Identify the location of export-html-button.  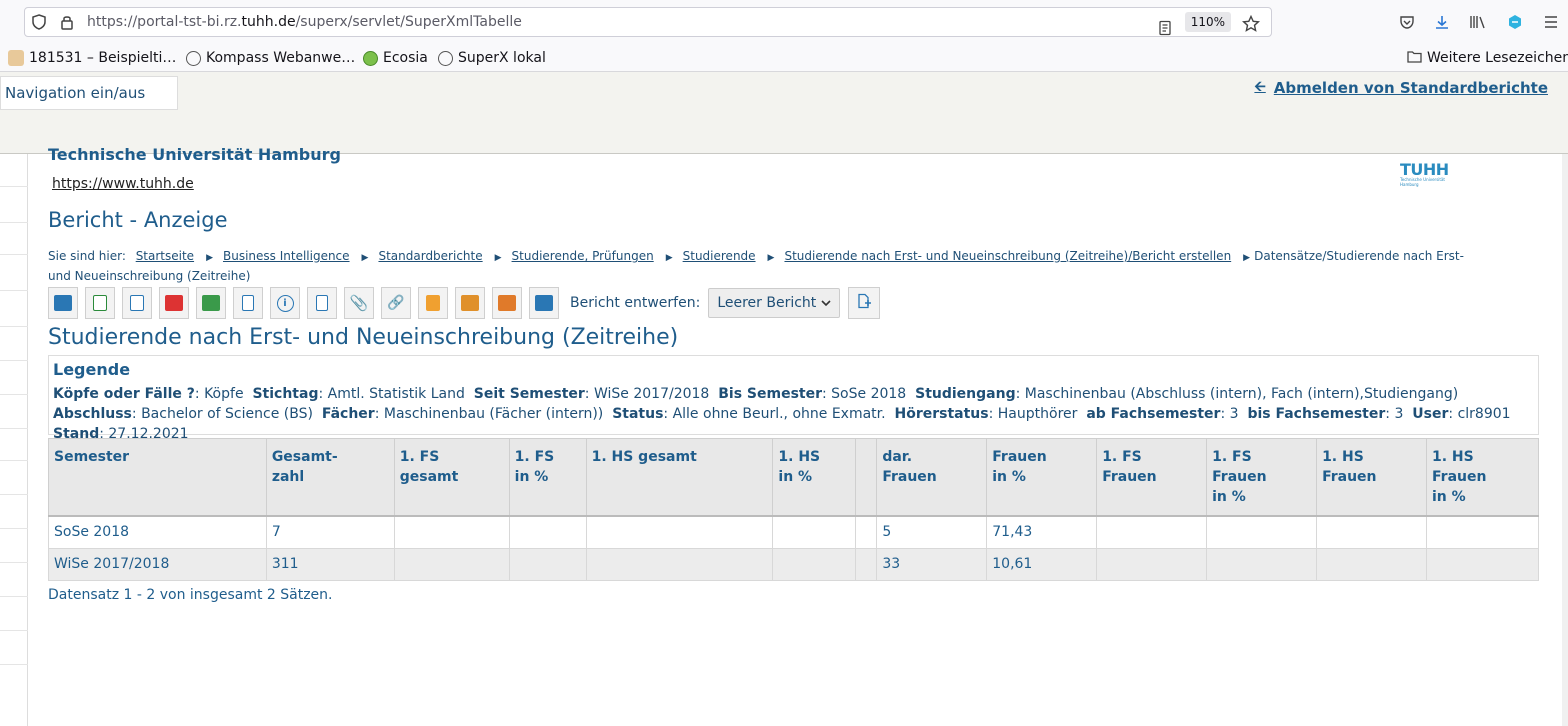
(63, 303).